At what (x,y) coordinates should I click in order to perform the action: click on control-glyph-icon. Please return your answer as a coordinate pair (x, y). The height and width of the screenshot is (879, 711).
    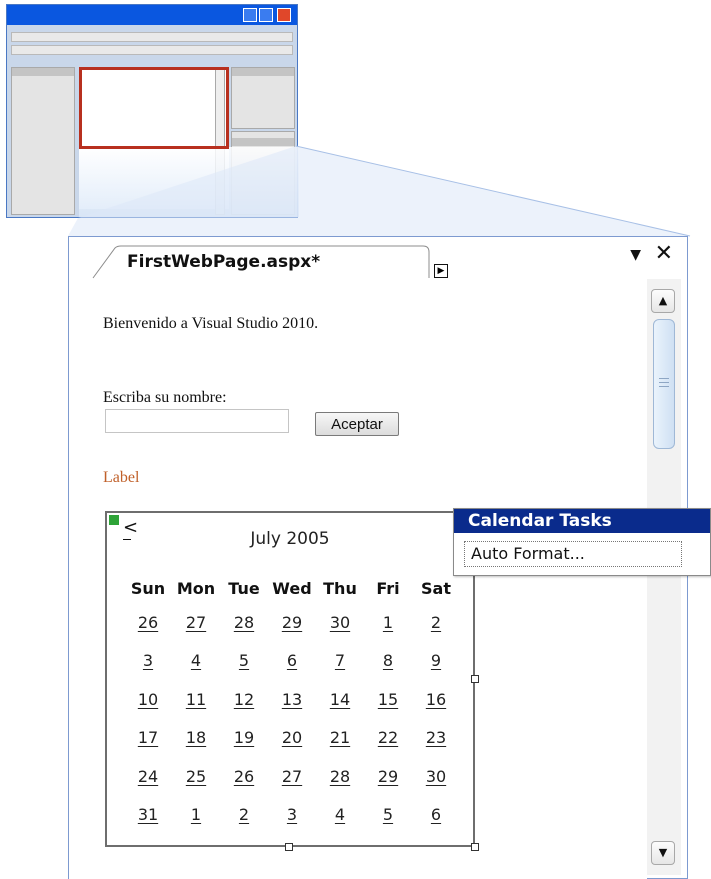
    Looking at the image, I should click on (114, 520).